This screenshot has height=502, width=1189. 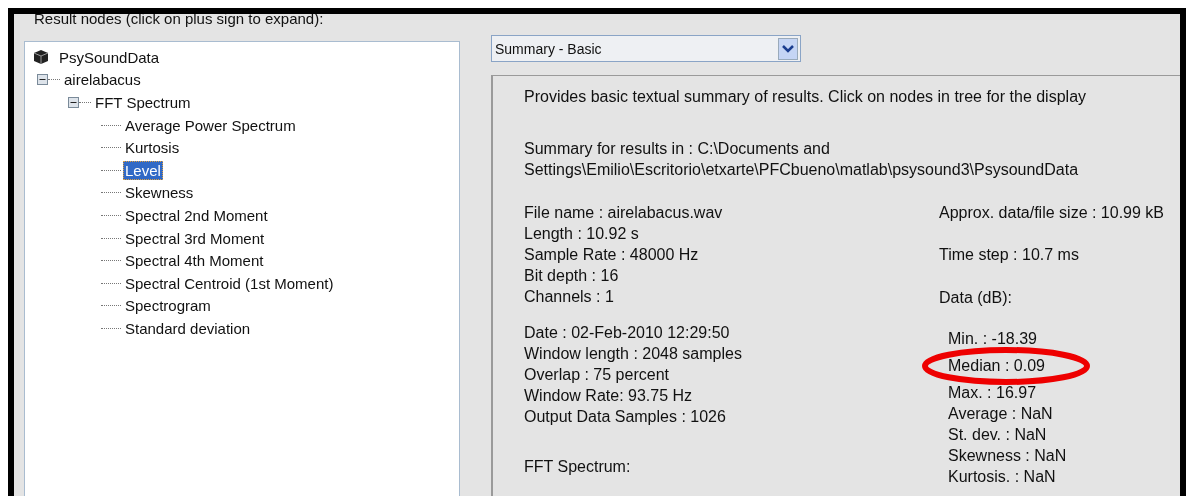 What do you see at coordinates (159, 193) in the screenshot?
I see `tree-node: Skewness` at bounding box center [159, 193].